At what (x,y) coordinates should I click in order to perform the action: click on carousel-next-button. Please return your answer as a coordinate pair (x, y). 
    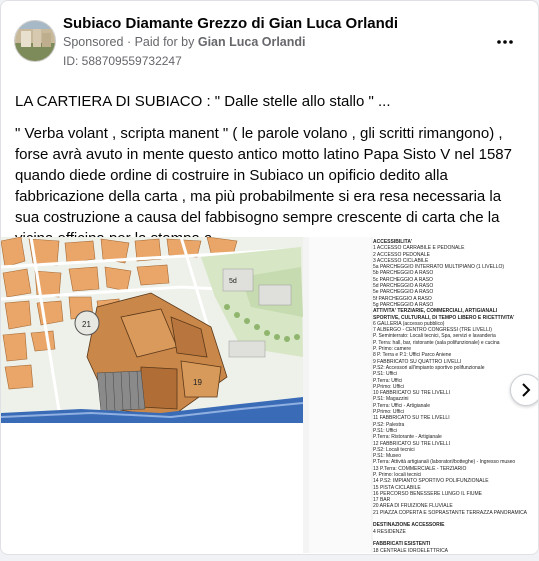
    Looking at the image, I should click on (524, 390).